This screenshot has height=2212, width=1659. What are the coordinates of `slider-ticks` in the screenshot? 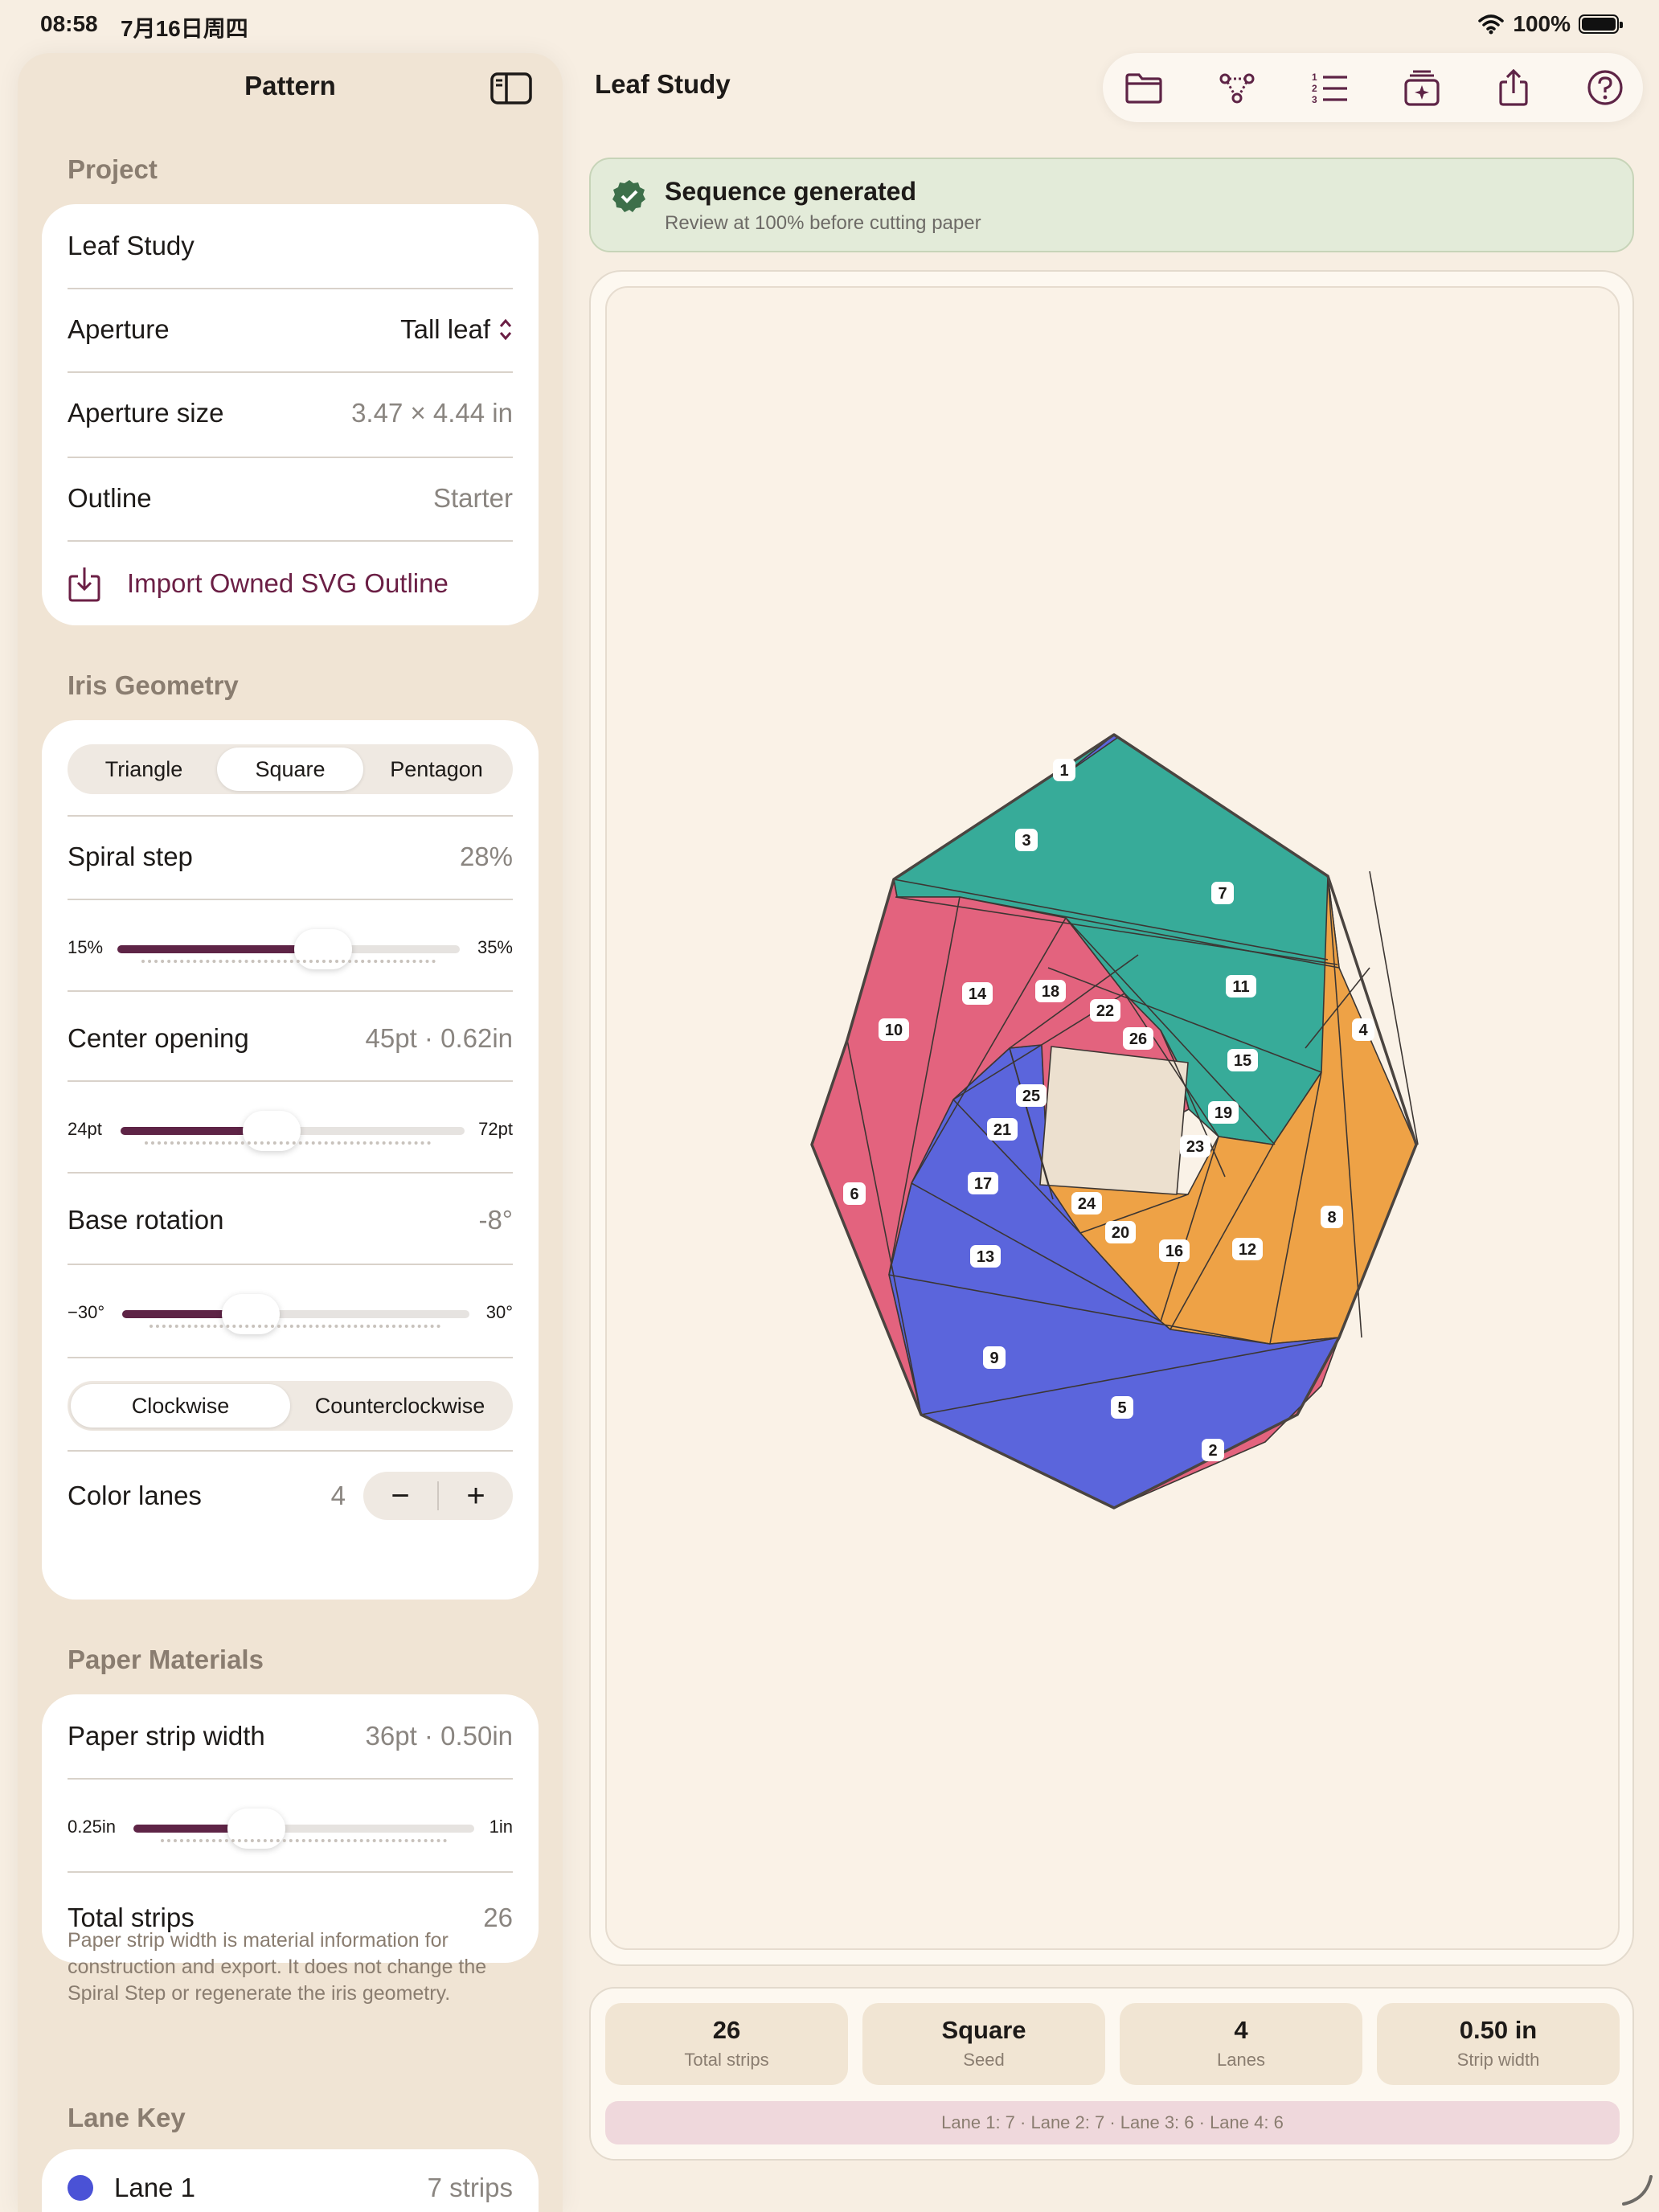 It's located at (288, 1143).